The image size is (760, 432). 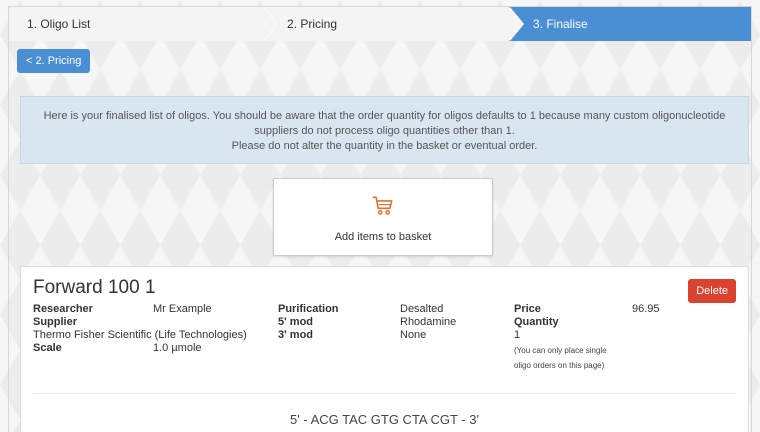 I want to click on supplier-label: Supplier, so click(x=55, y=322).